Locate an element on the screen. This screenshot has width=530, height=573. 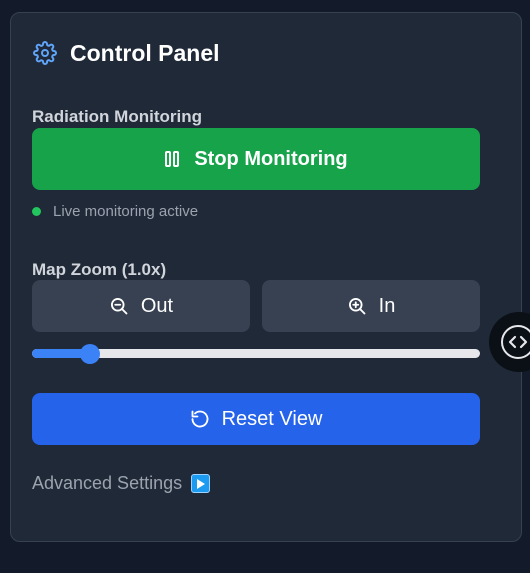
monitoring-status: Live monitoring active is located at coordinates (115, 211).